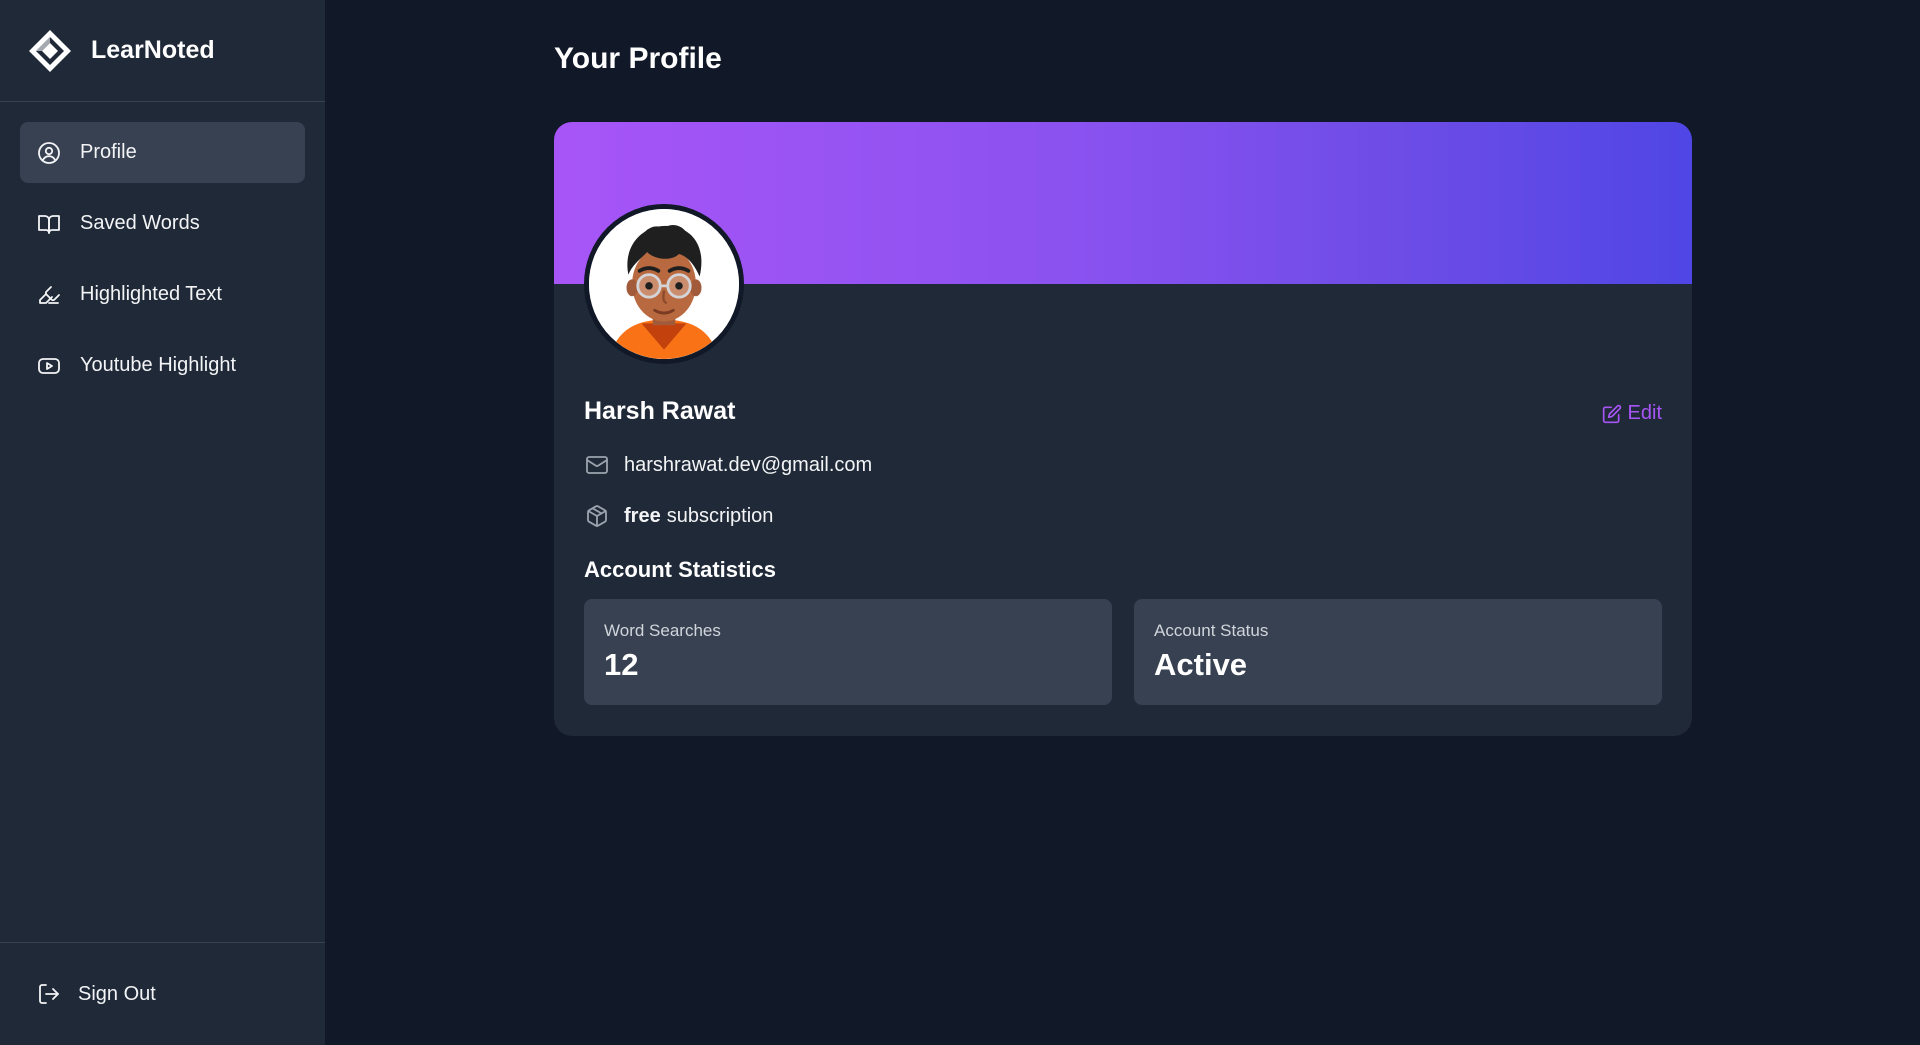 The width and height of the screenshot is (1920, 1045). I want to click on stat-value: Active, so click(1201, 664).